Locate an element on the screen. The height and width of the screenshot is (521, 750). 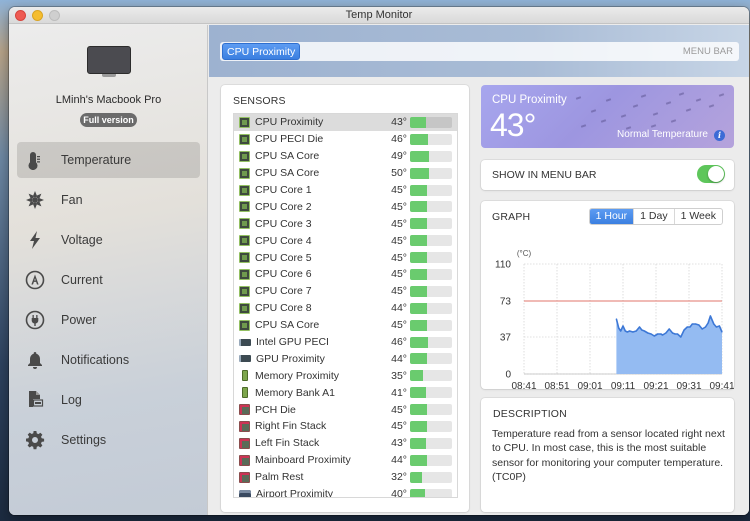
sensor-row: CPU Core 6 45° is located at coordinates (345, 274).